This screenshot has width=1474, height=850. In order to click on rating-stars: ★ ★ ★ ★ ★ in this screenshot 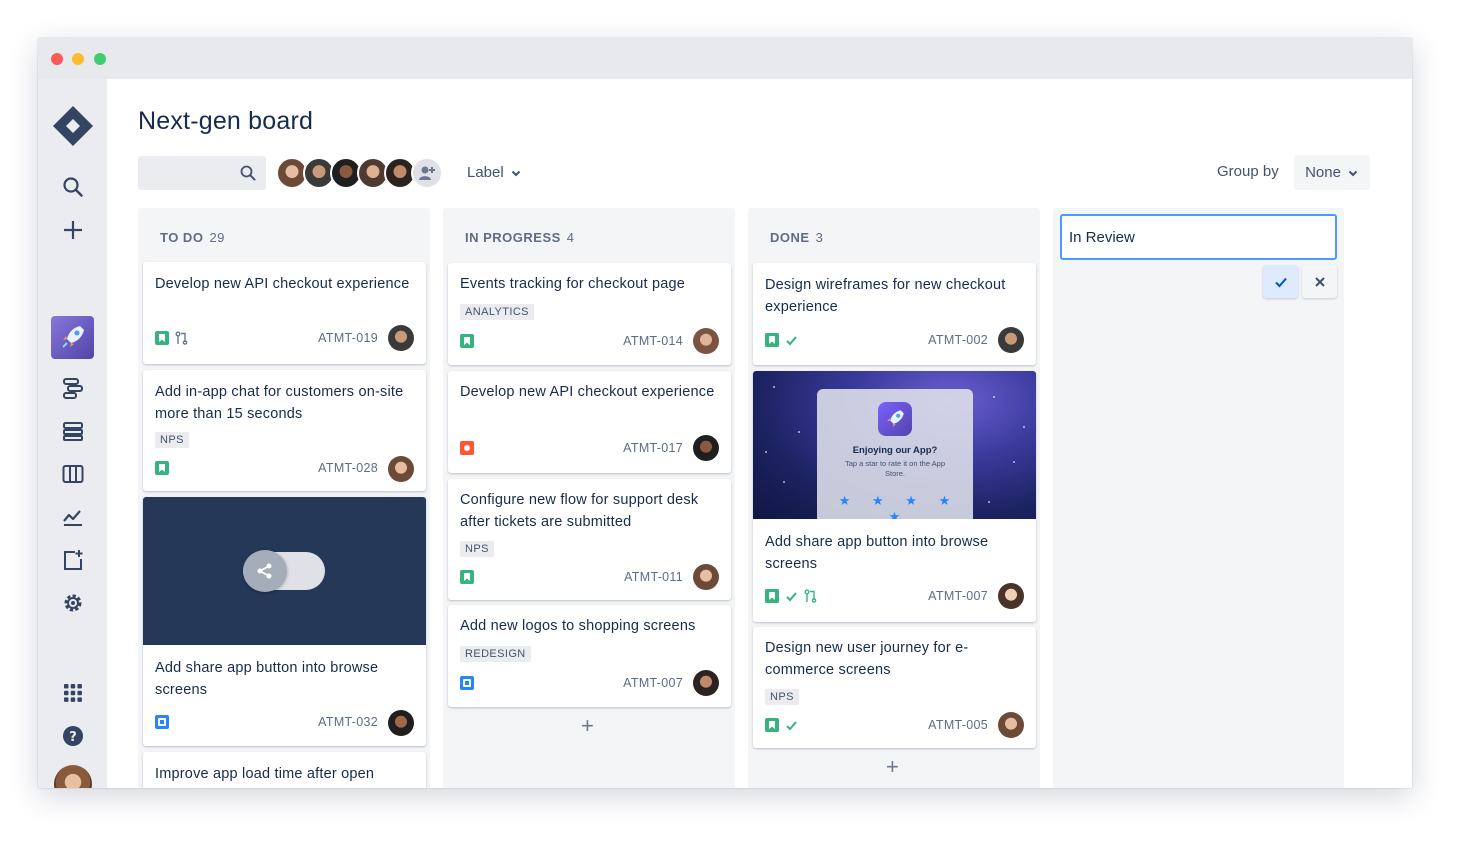, I will do `click(899, 506)`.